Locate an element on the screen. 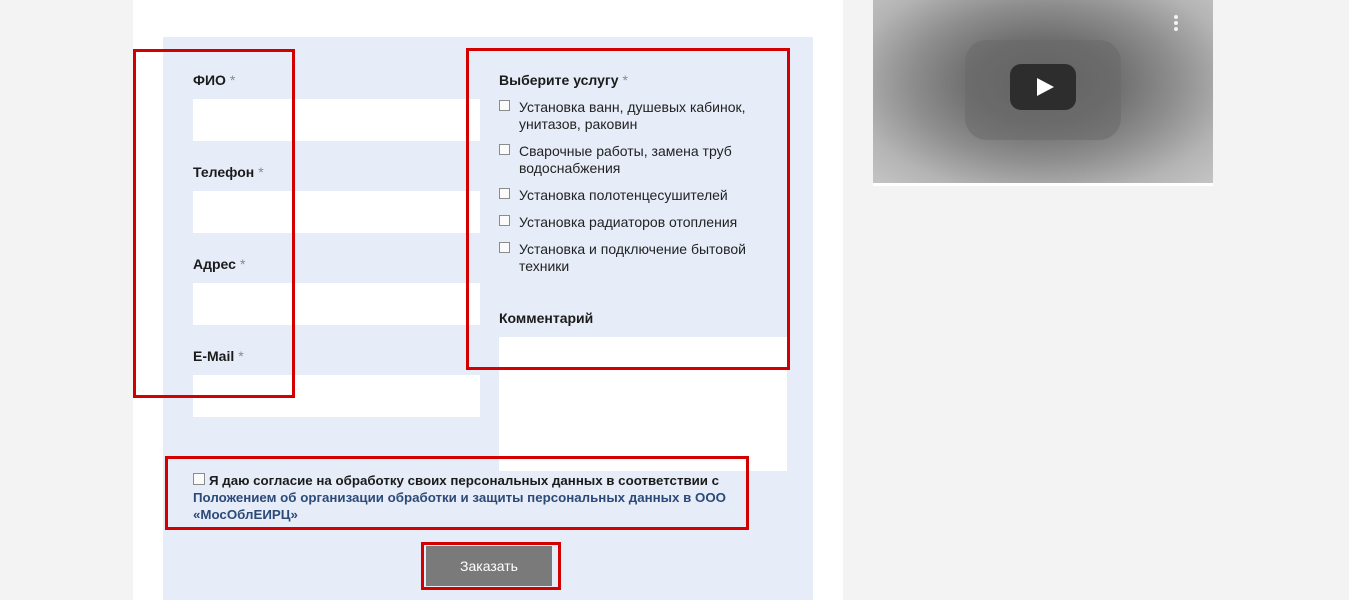 The image size is (1349, 600). more-vertical-icon is located at coordinates (1176, 24).